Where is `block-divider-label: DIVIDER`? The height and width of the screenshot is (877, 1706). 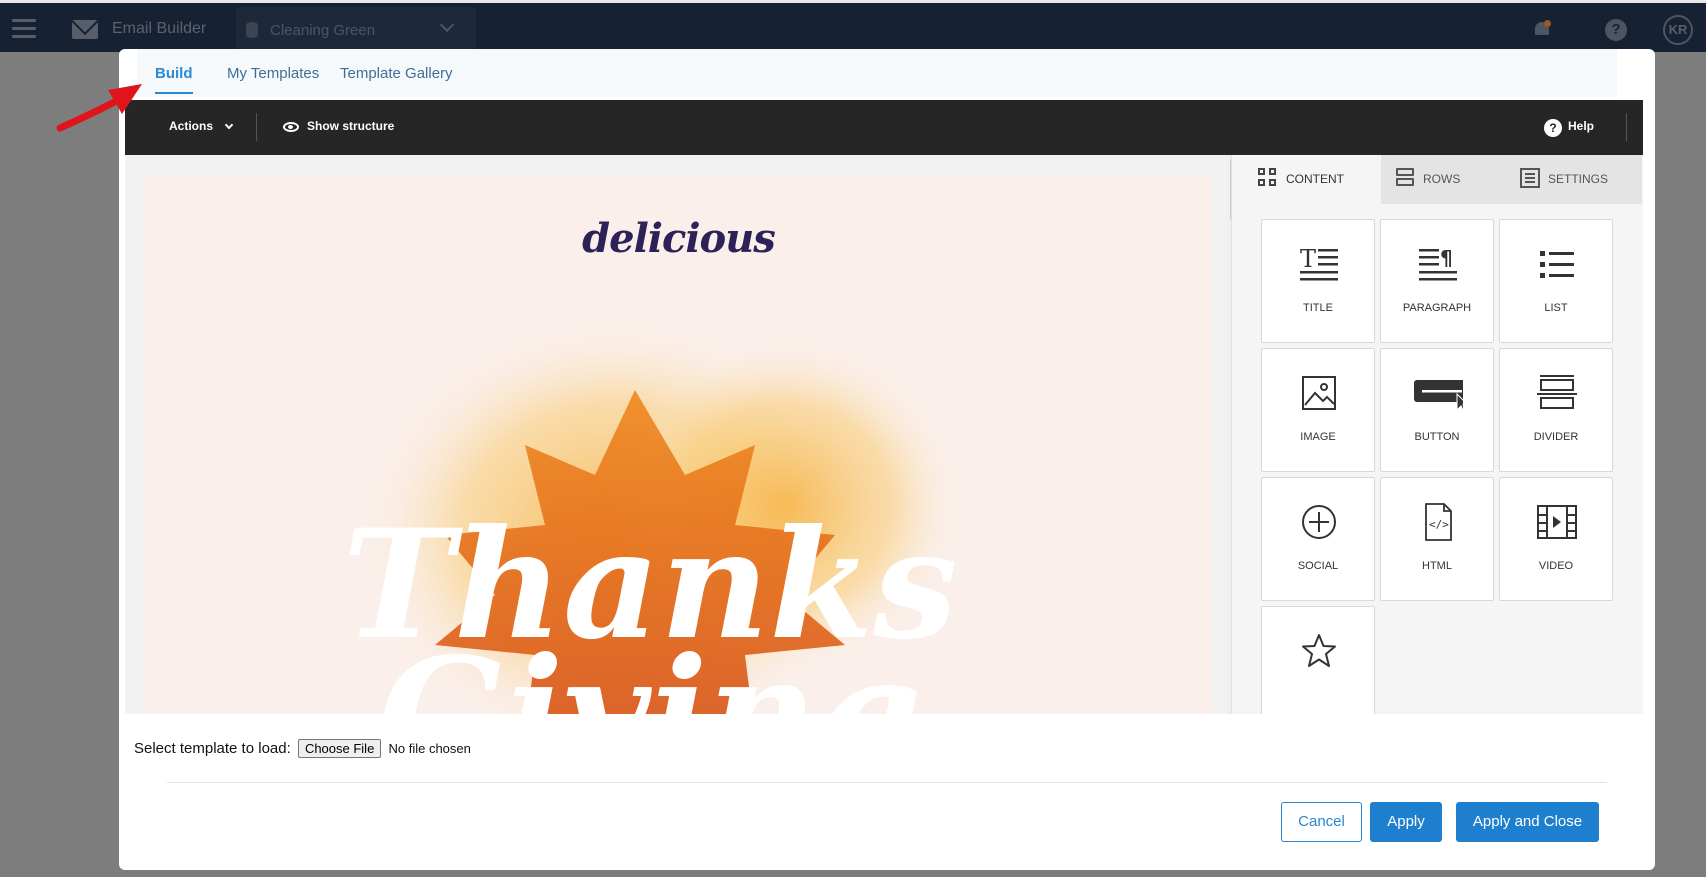
block-divider-label: DIVIDER is located at coordinates (1556, 437).